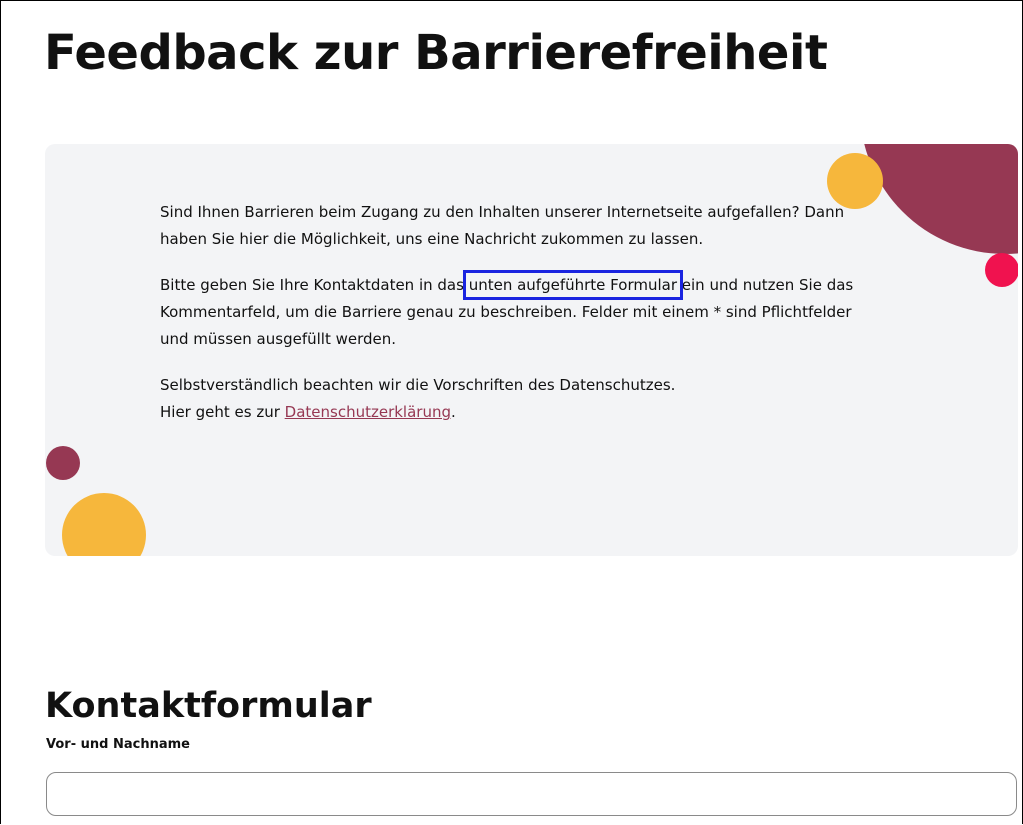 The height and width of the screenshot is (825, 1023). I want to click on intro-paragraph-2-start: Bitte geben Sie Ihre Kontaktdaten in das, so click(314, 285).